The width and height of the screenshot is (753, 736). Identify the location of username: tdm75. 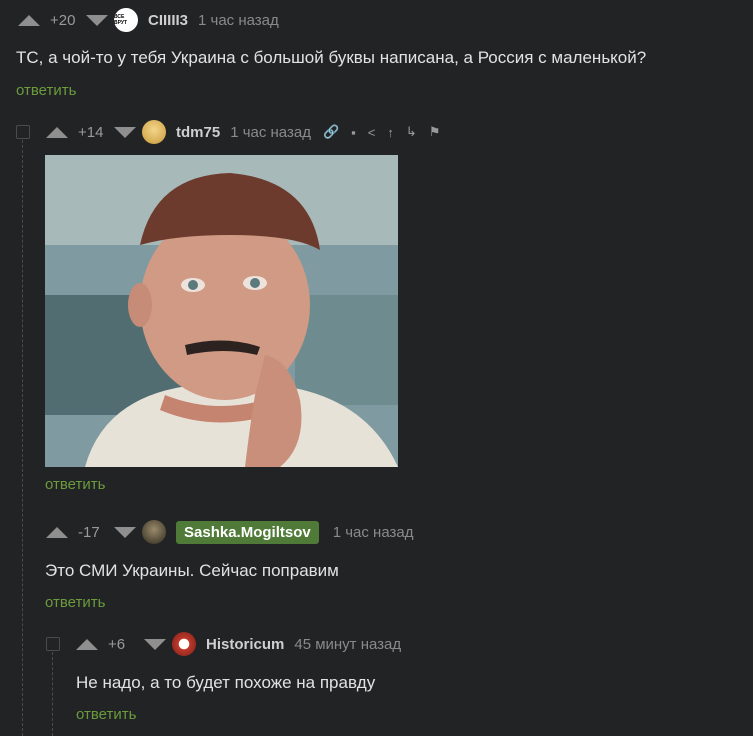
(198, 132).